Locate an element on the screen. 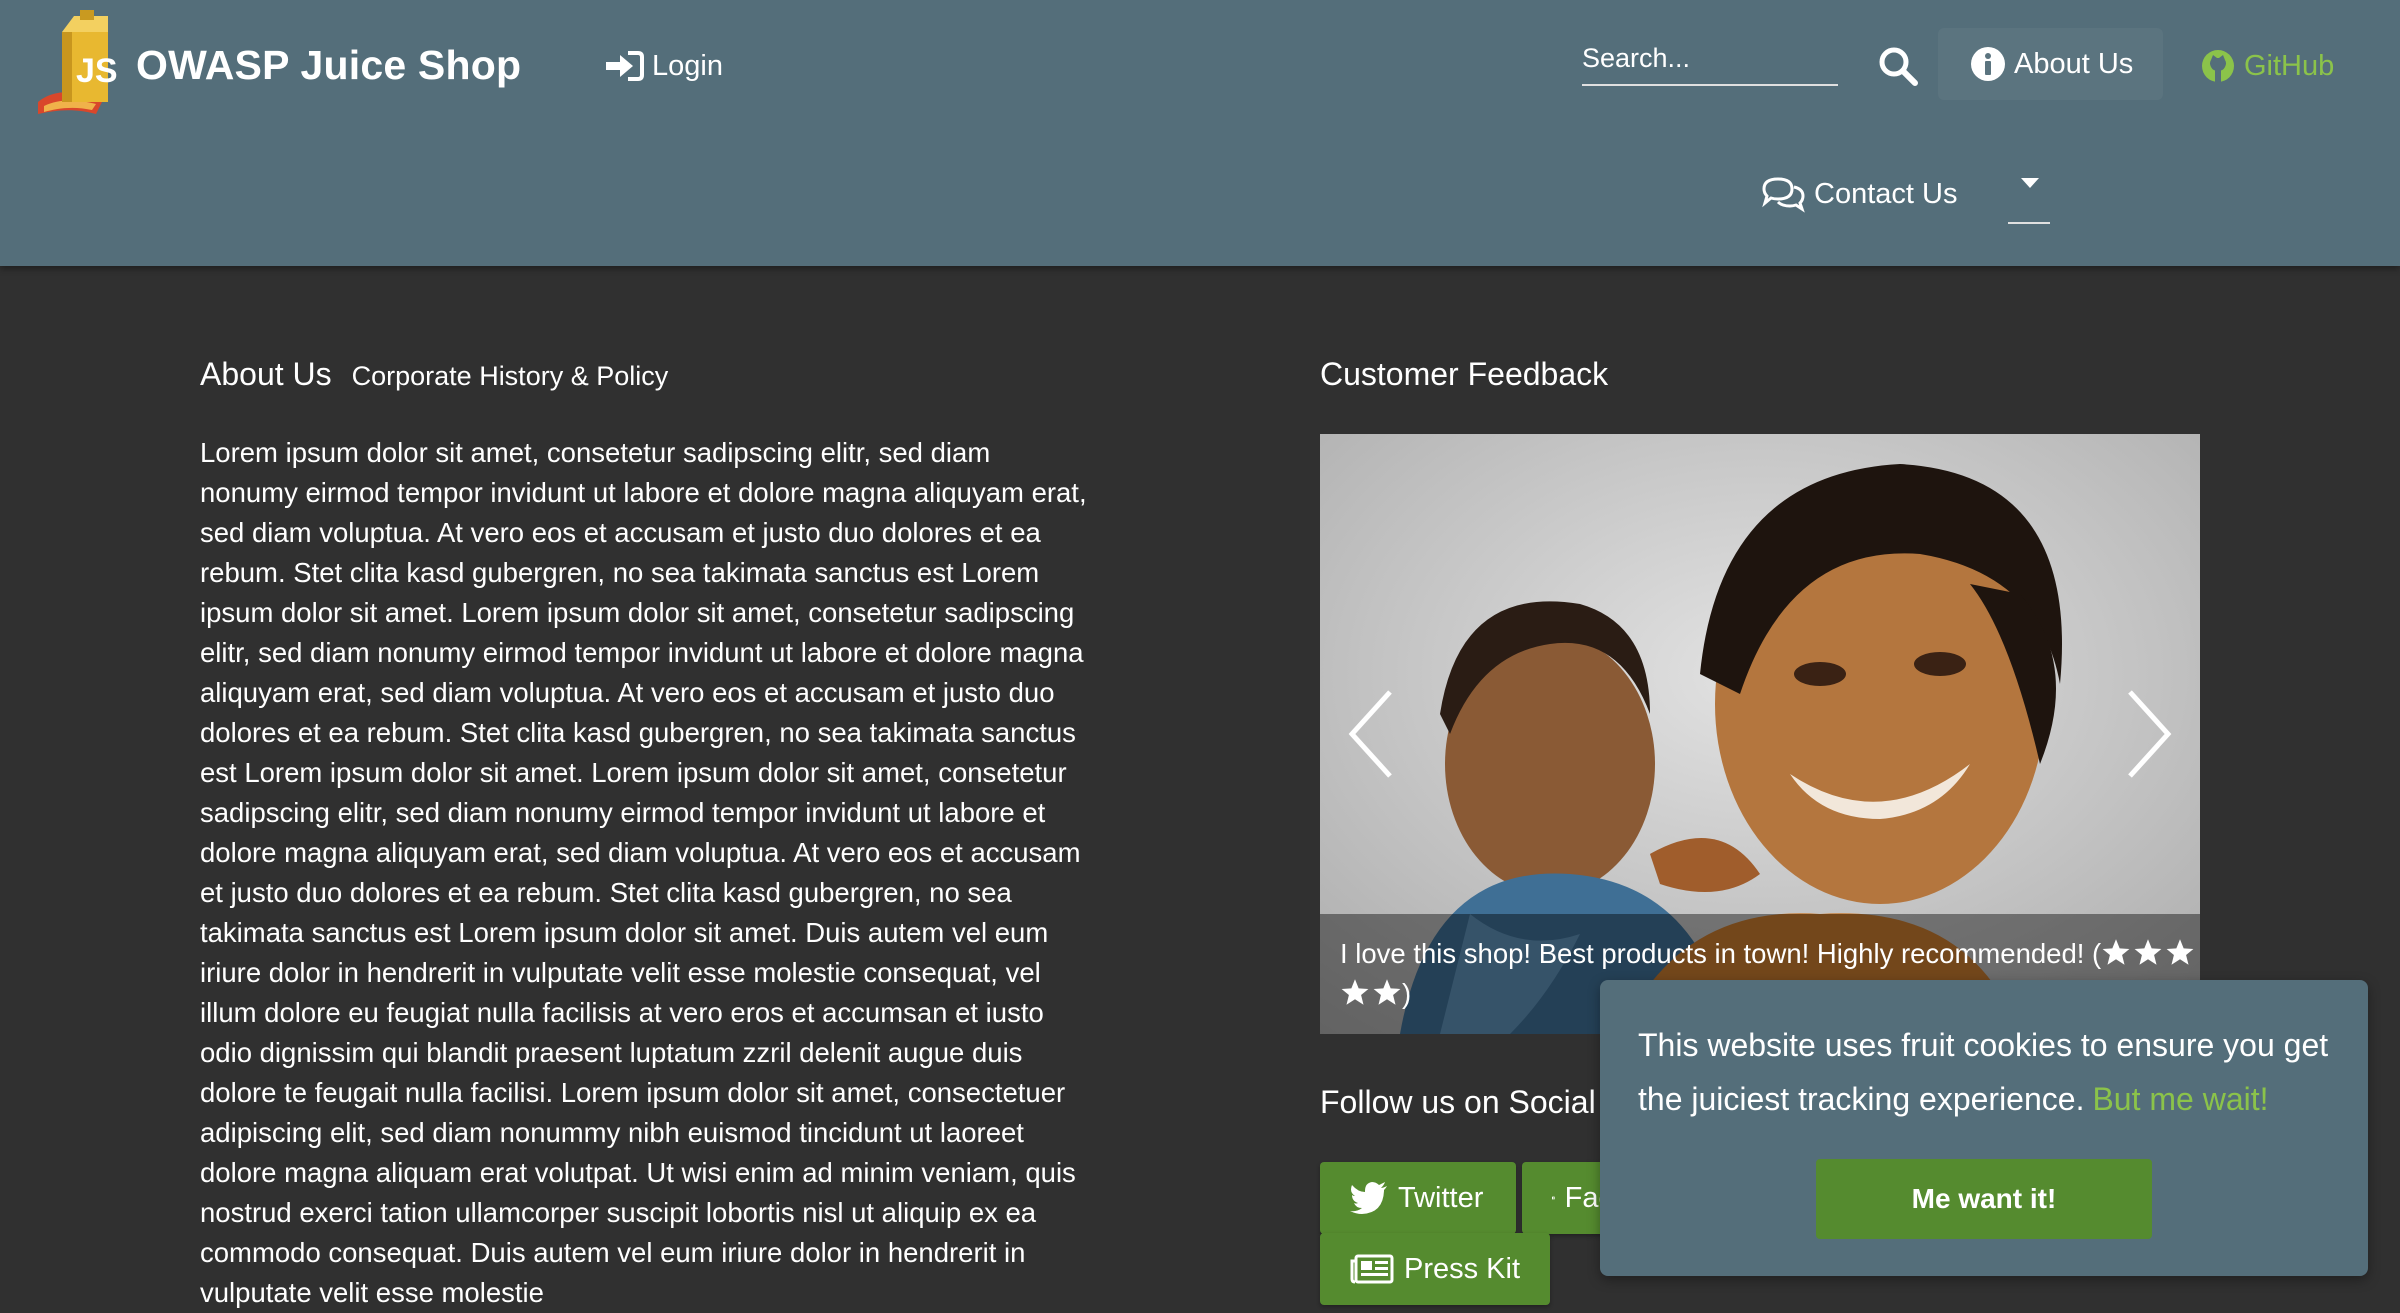 This screenshot has height=1313, width=2400. press-kit-button: Press Kit is located at coordinates (1435, 1269).